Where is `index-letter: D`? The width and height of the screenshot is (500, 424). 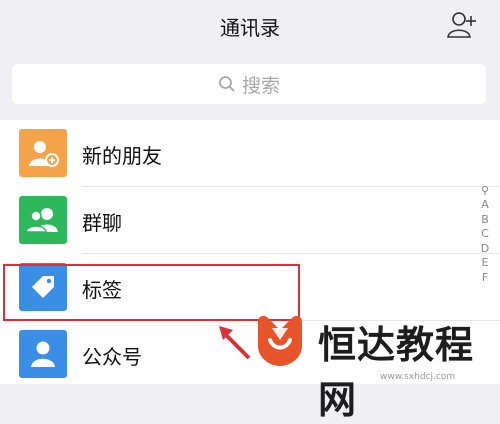 index-letter: D is located at coordinates (485, 249).